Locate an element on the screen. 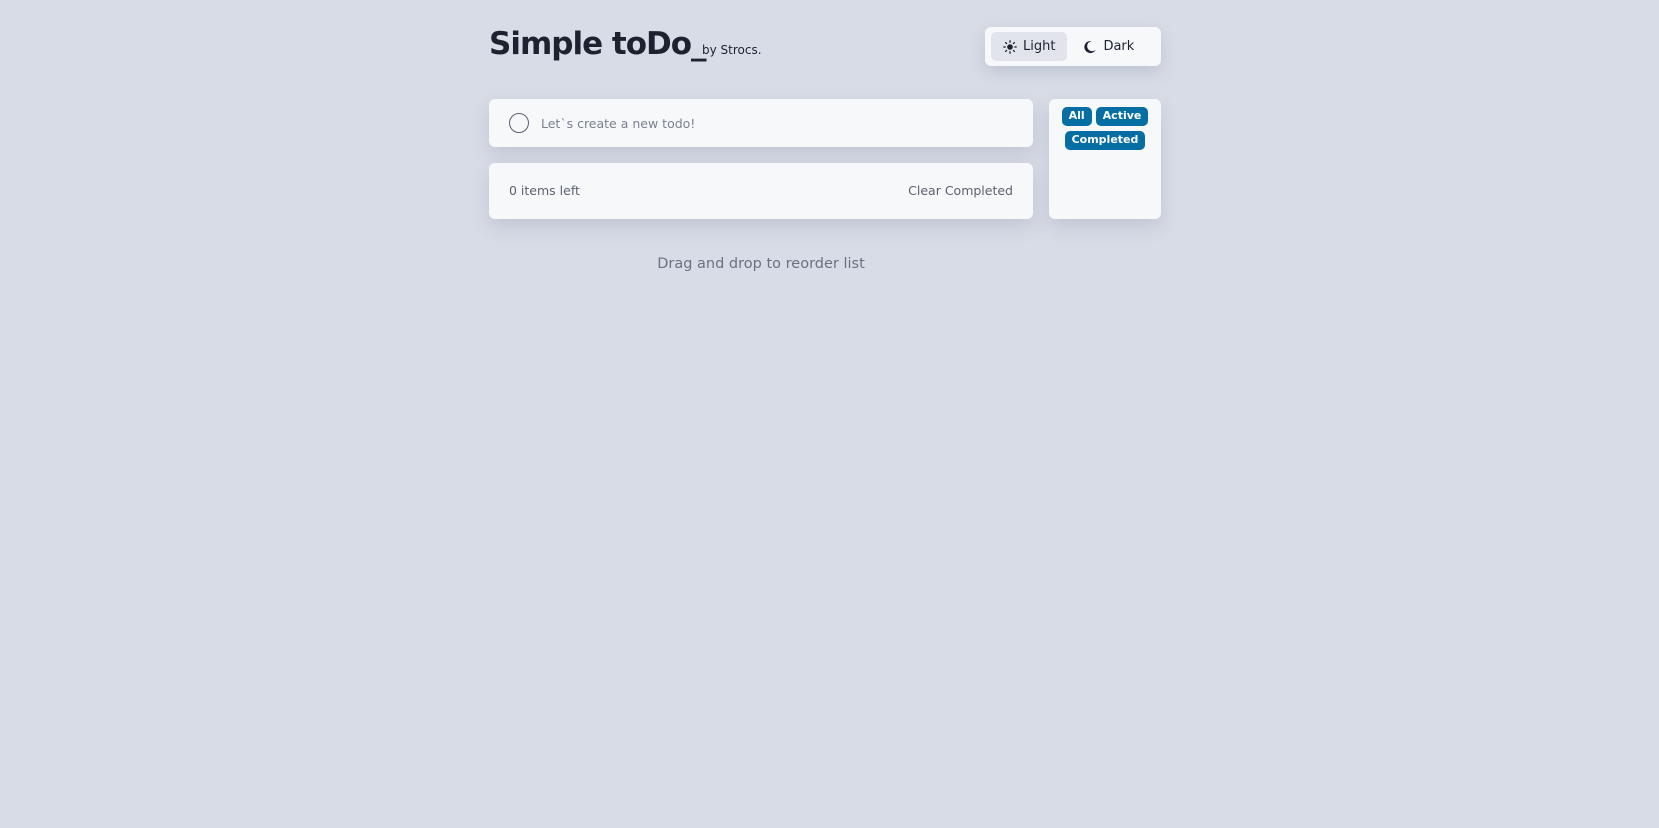 The width and height of the screenshot is (1659, 828). filter-row: Completed is located at coordinates (1105, 140).